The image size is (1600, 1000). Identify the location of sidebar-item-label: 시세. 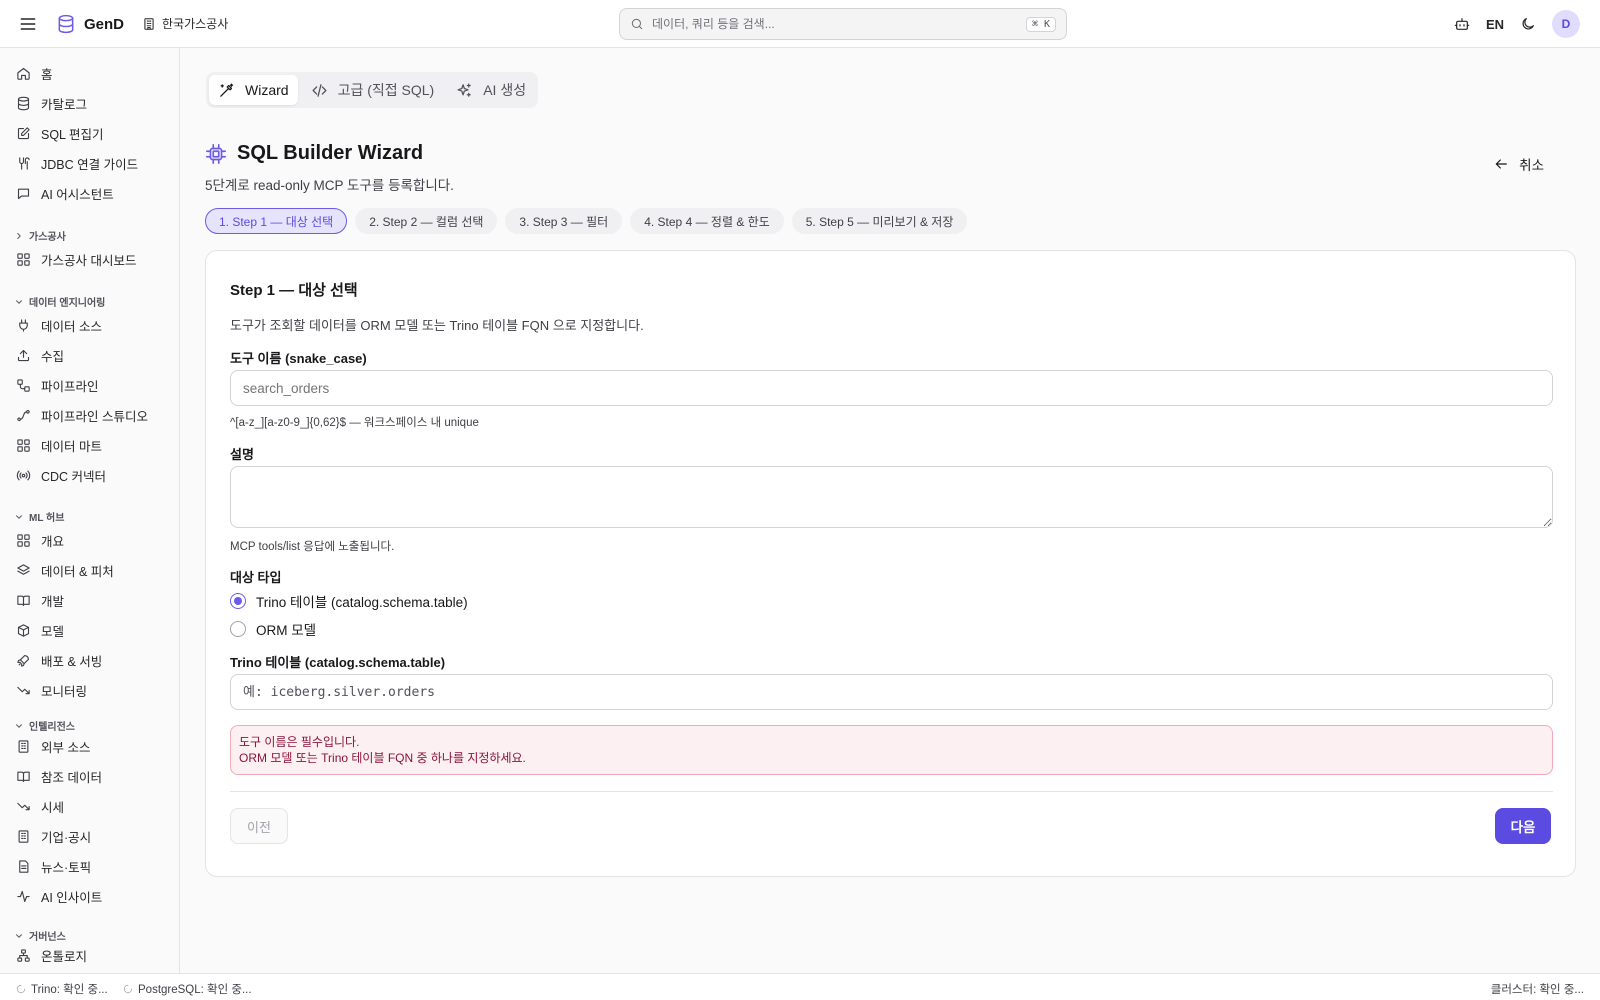
(53, 807).